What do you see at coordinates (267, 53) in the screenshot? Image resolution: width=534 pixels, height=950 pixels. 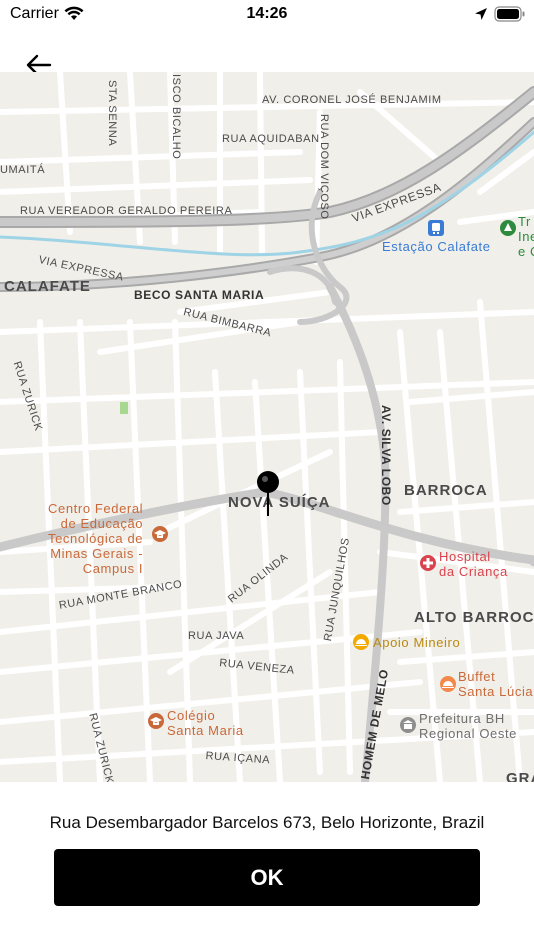 I see `navigation-bar` at bounding box center [267, 53].